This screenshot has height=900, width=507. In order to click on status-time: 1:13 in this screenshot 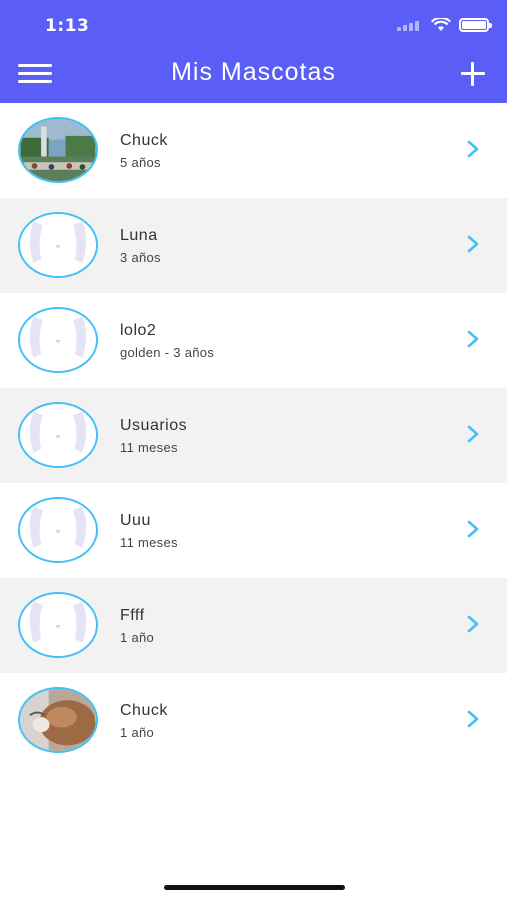, I will do `click(67, 26)`.